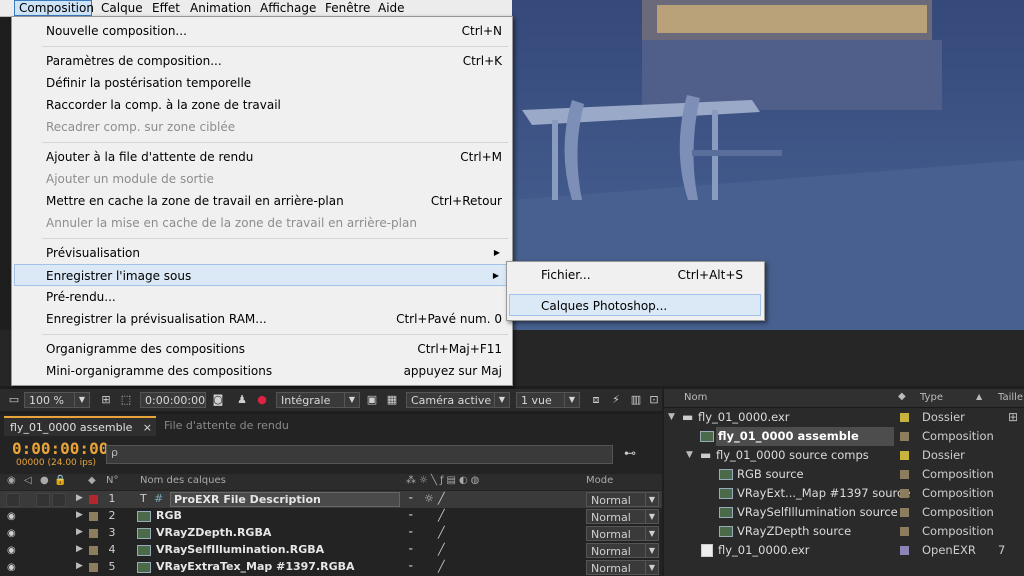 This screenshot has height=576, width=1024. I want to click on project-item-folder: ▼ ▬ fly_01_0000.exr Dossier, so click(844, 417).